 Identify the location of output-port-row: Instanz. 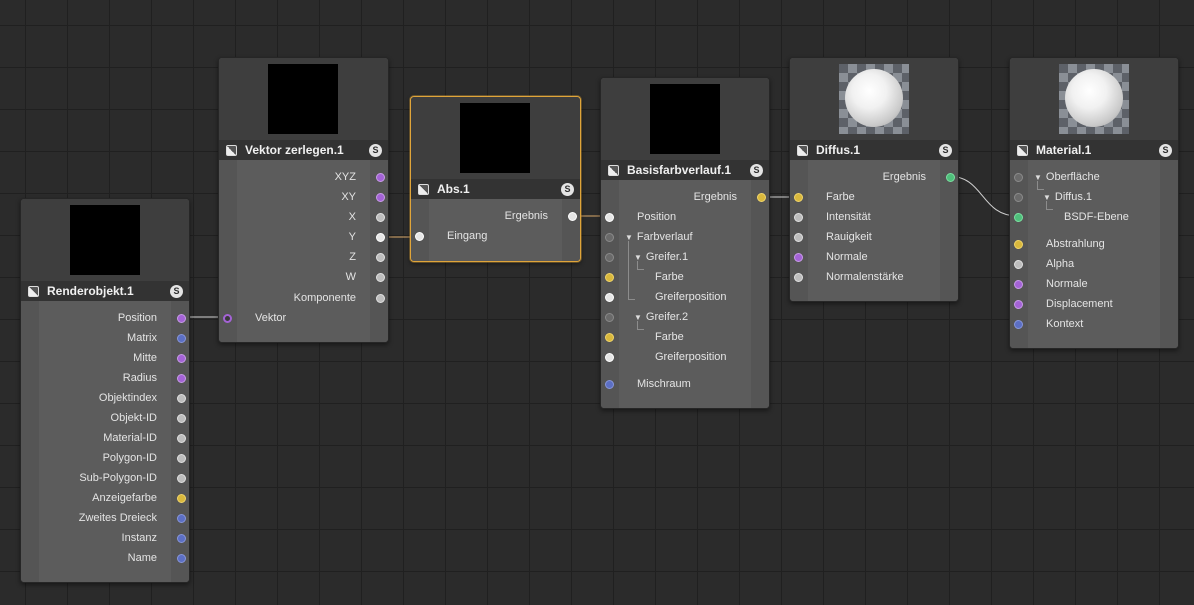
(105, 539).